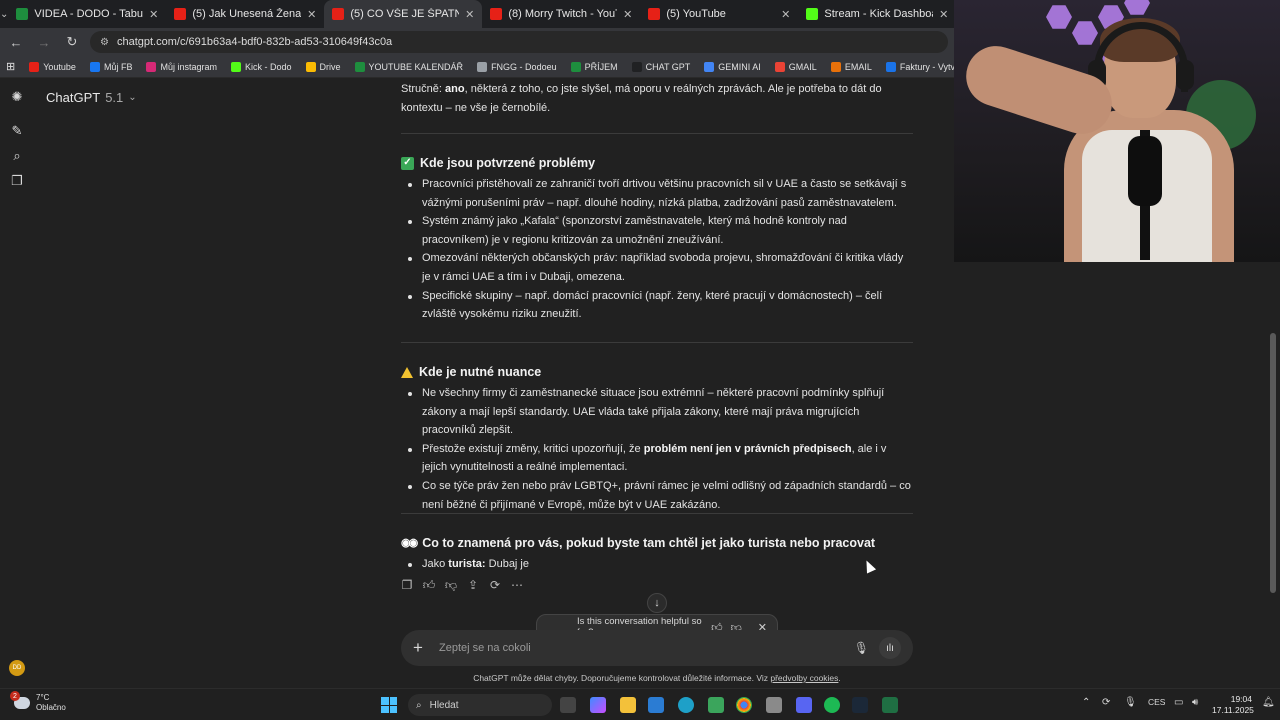 The height and width of the screenshot is (720, 1280). What do you see at coordinates (429, 585) in the screenshot?
I see `thumbs-up-icon: 👍︎` at bounding box center [429, 585].